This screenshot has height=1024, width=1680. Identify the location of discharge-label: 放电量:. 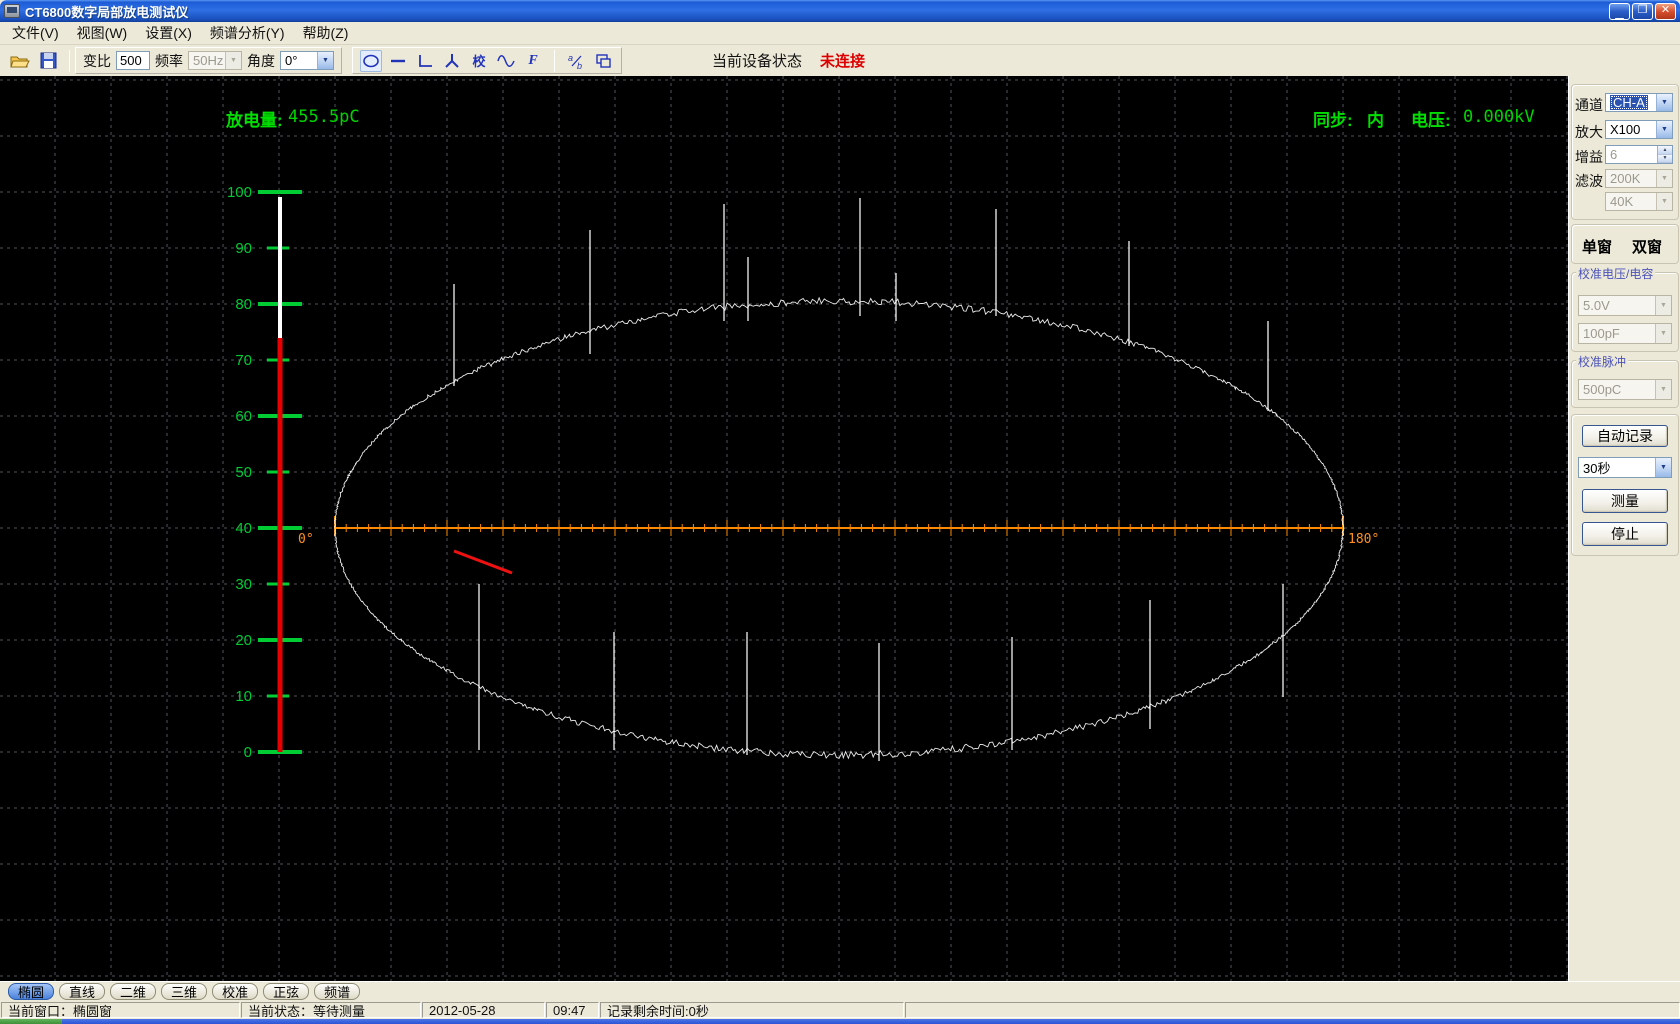
(254, 120).